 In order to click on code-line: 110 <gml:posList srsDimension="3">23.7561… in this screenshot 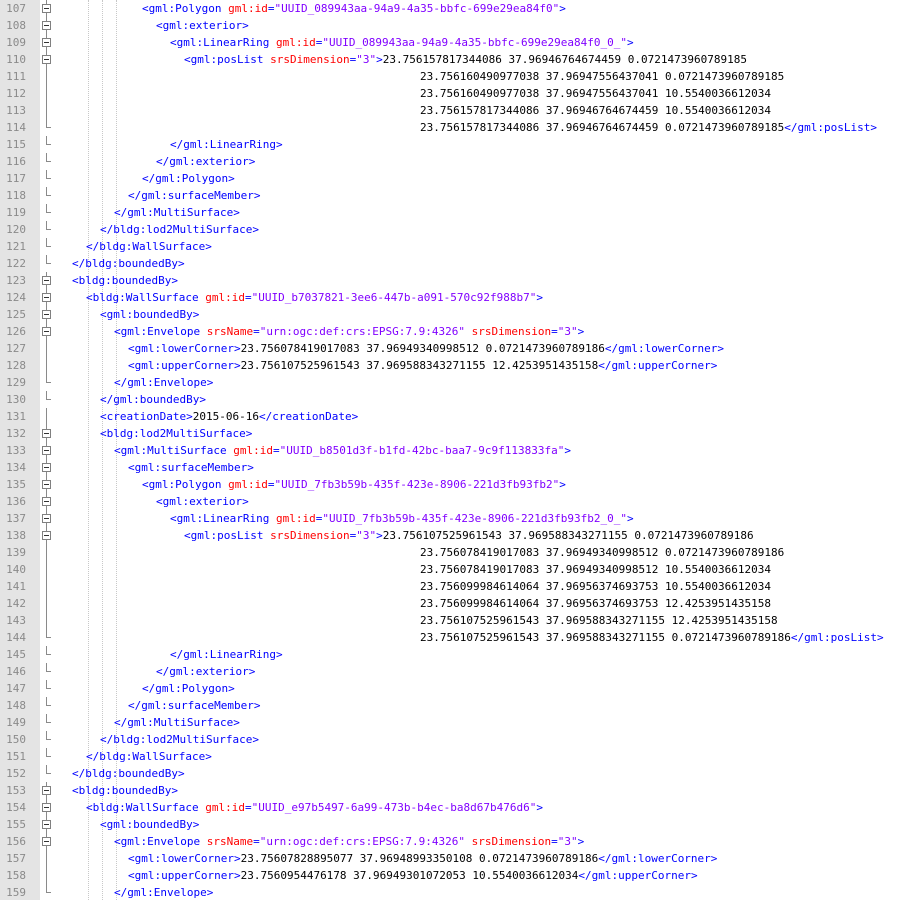, I will do `click(457, 59)`.